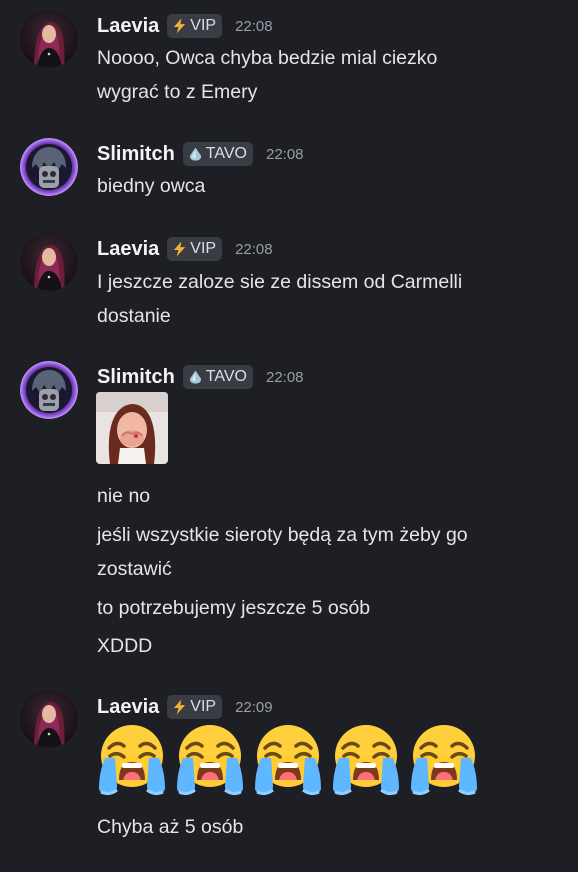 This screenshot has width=578, height=872. I want to click on message-text: Noooo, Owca chyba bedzie mial ciezko, so click(267, 58).